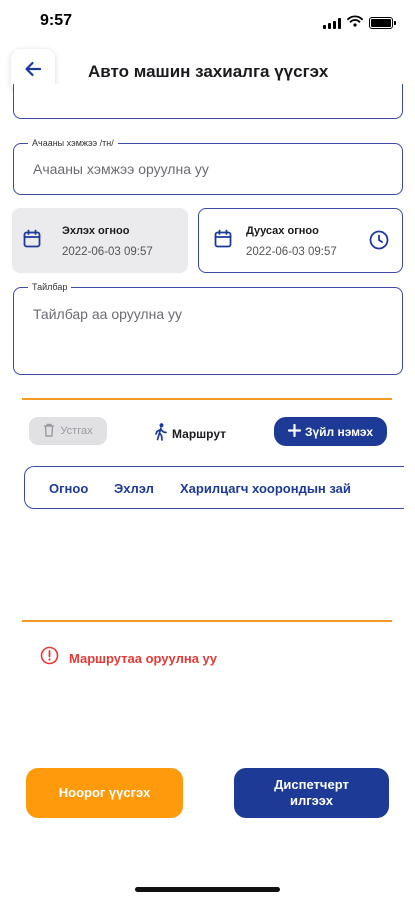  Describe the element at coordinates (291, 252) in the screenshot. I see `end-date-value: 2022-06-03 09:57` at that location.